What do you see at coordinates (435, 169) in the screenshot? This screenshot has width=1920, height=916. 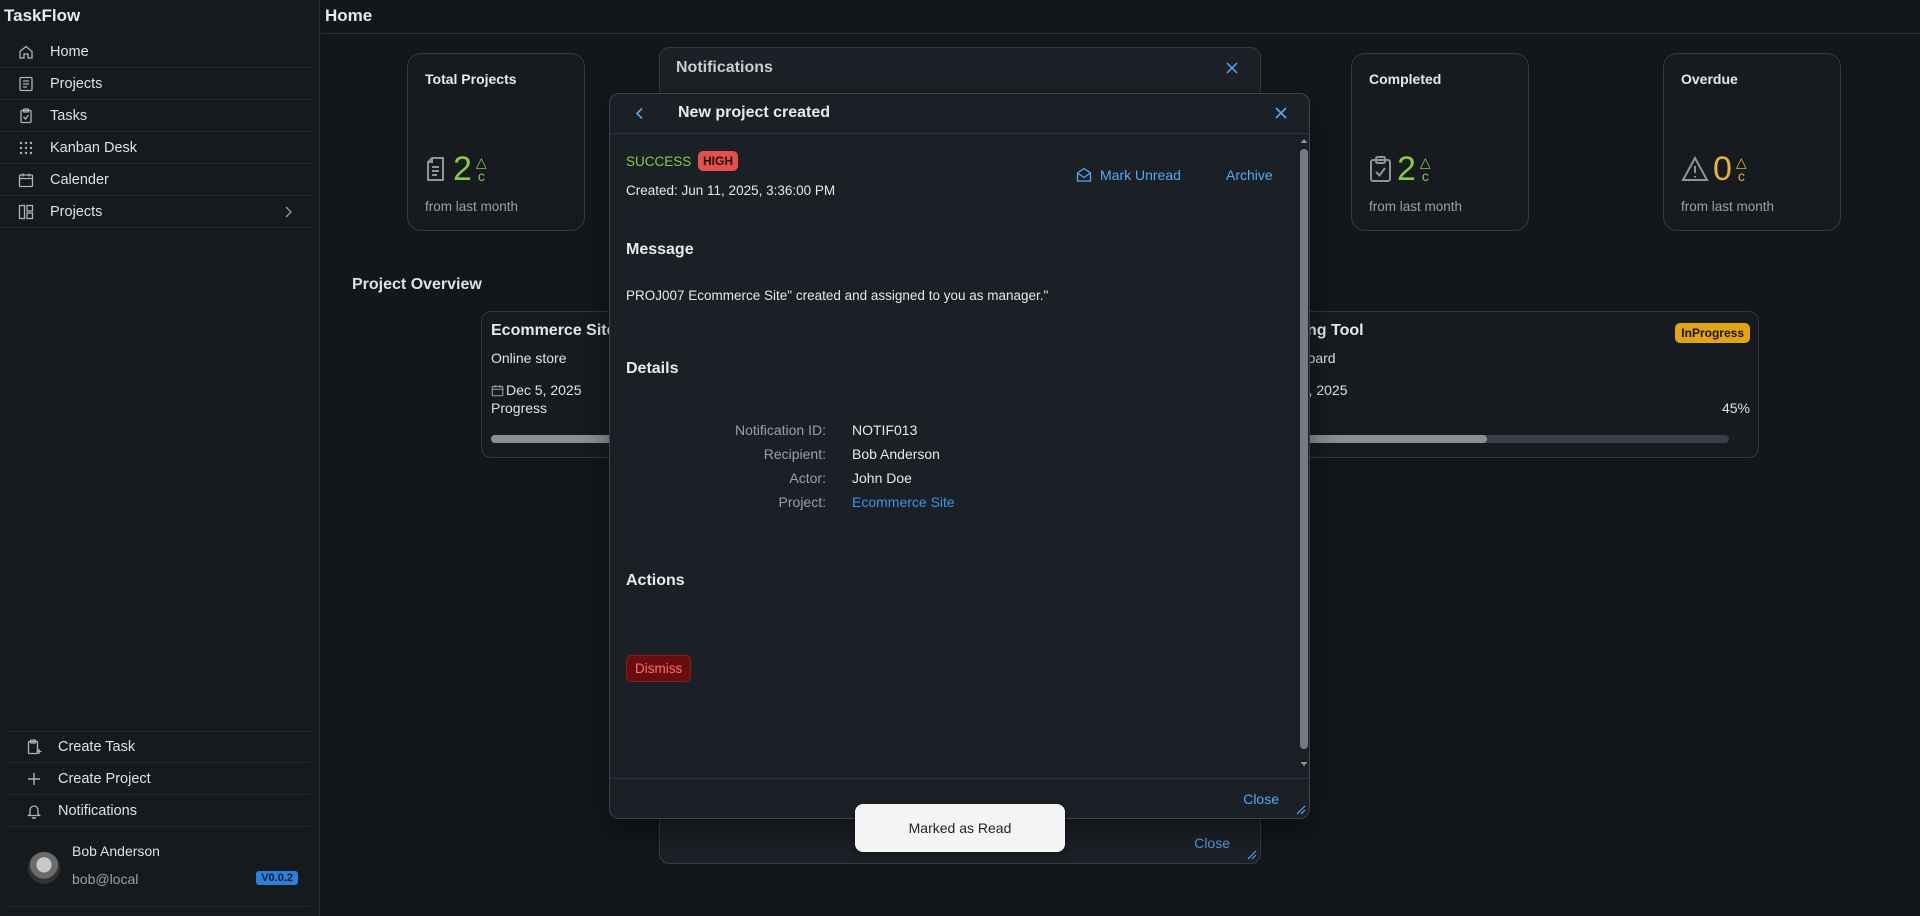 I see `document-icon` at bounding box center [435, 169].